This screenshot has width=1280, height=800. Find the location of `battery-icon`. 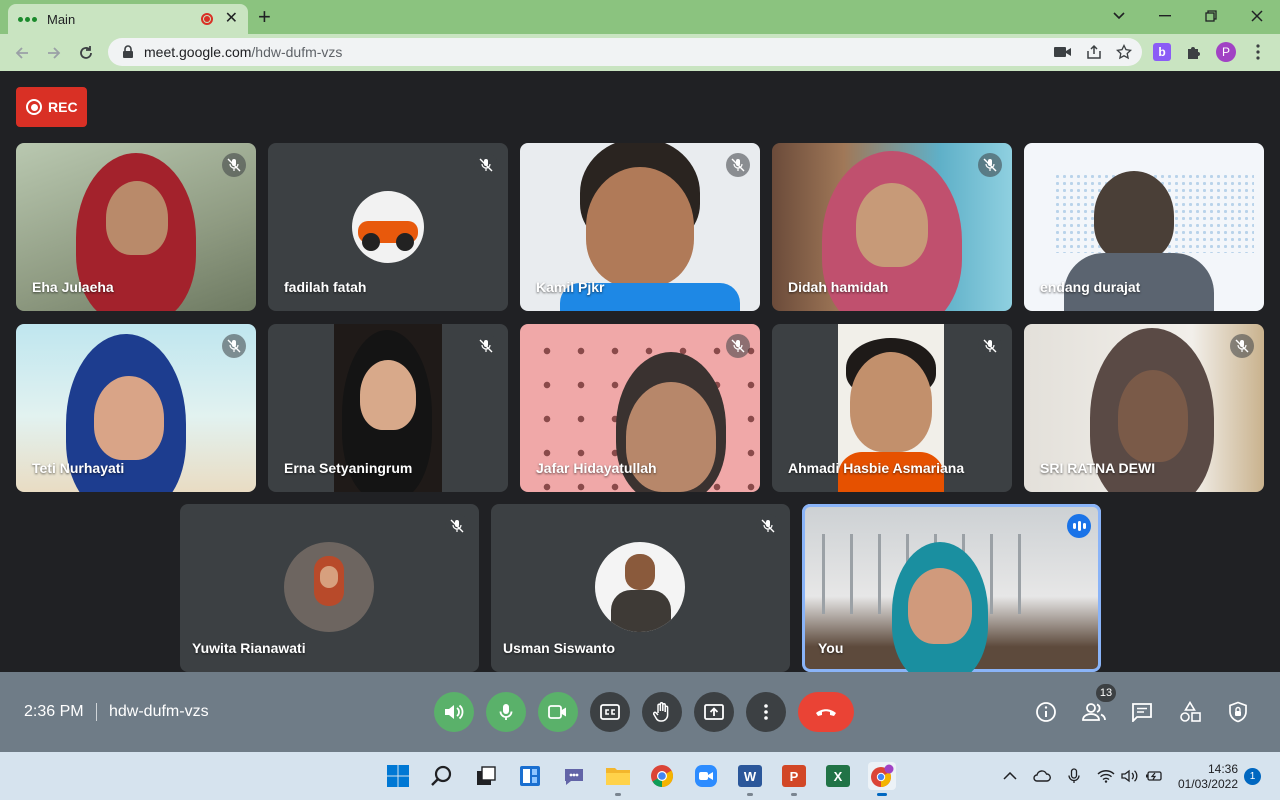

battery-icon is located at coordinates (1154, 776).